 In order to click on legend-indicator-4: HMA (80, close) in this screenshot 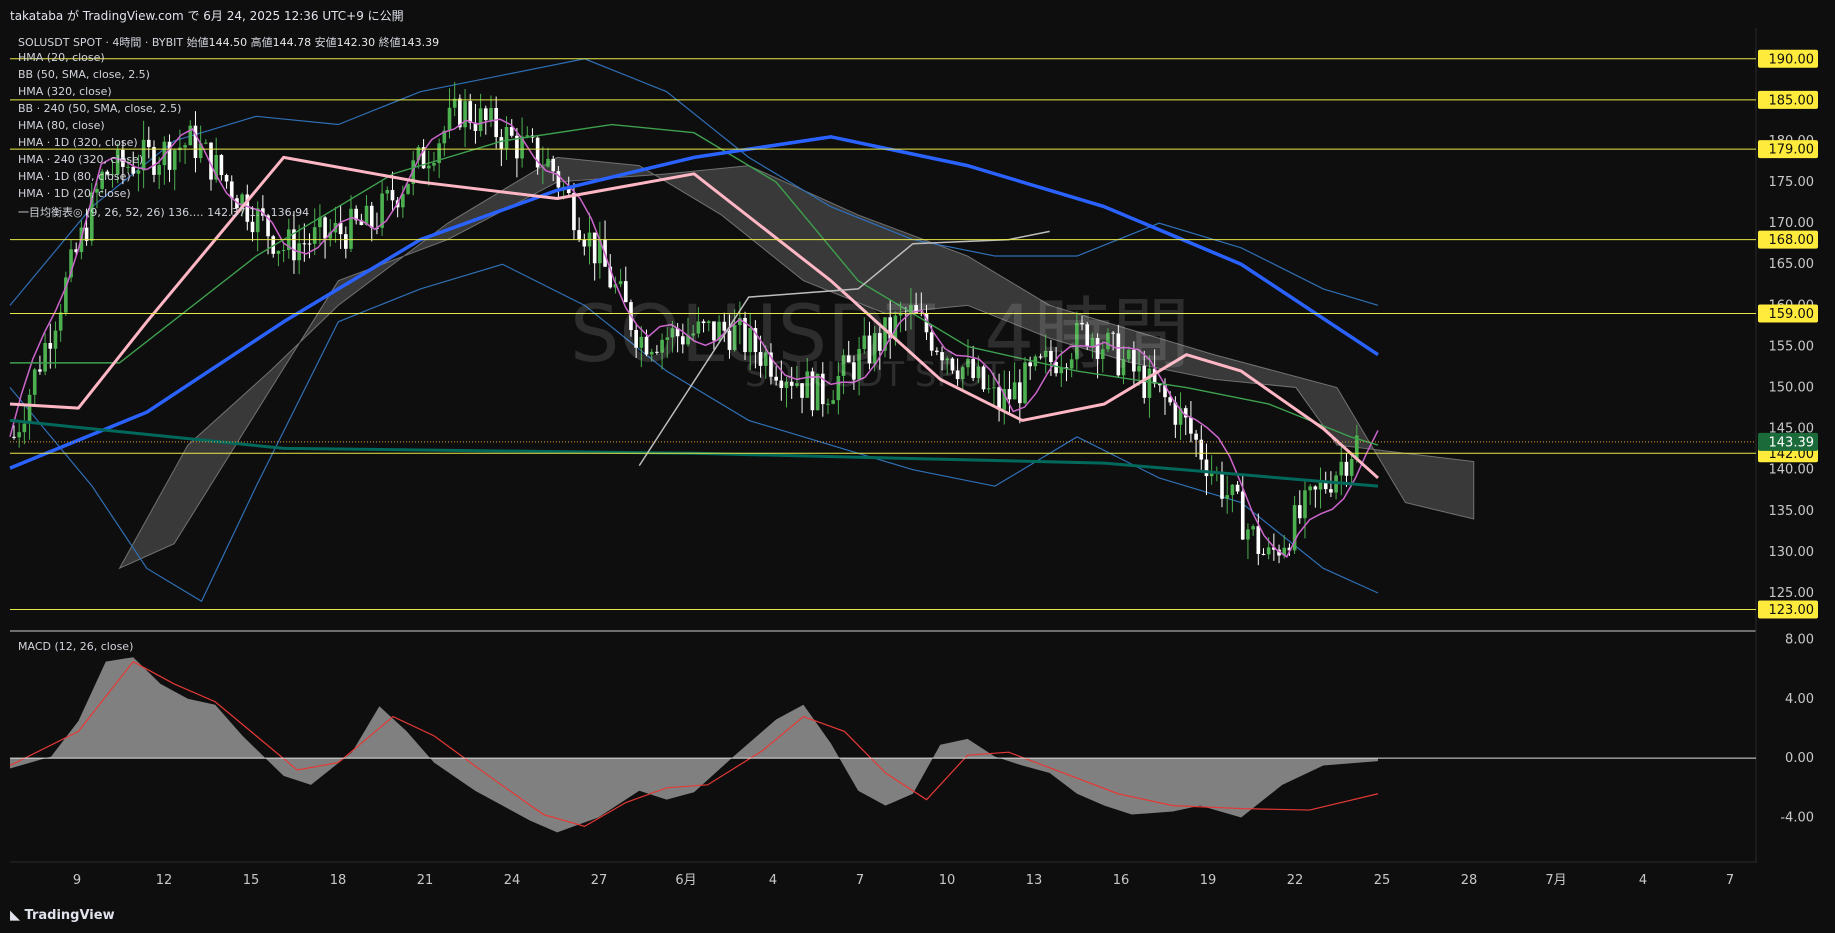, I will do `click(61, 125)`.